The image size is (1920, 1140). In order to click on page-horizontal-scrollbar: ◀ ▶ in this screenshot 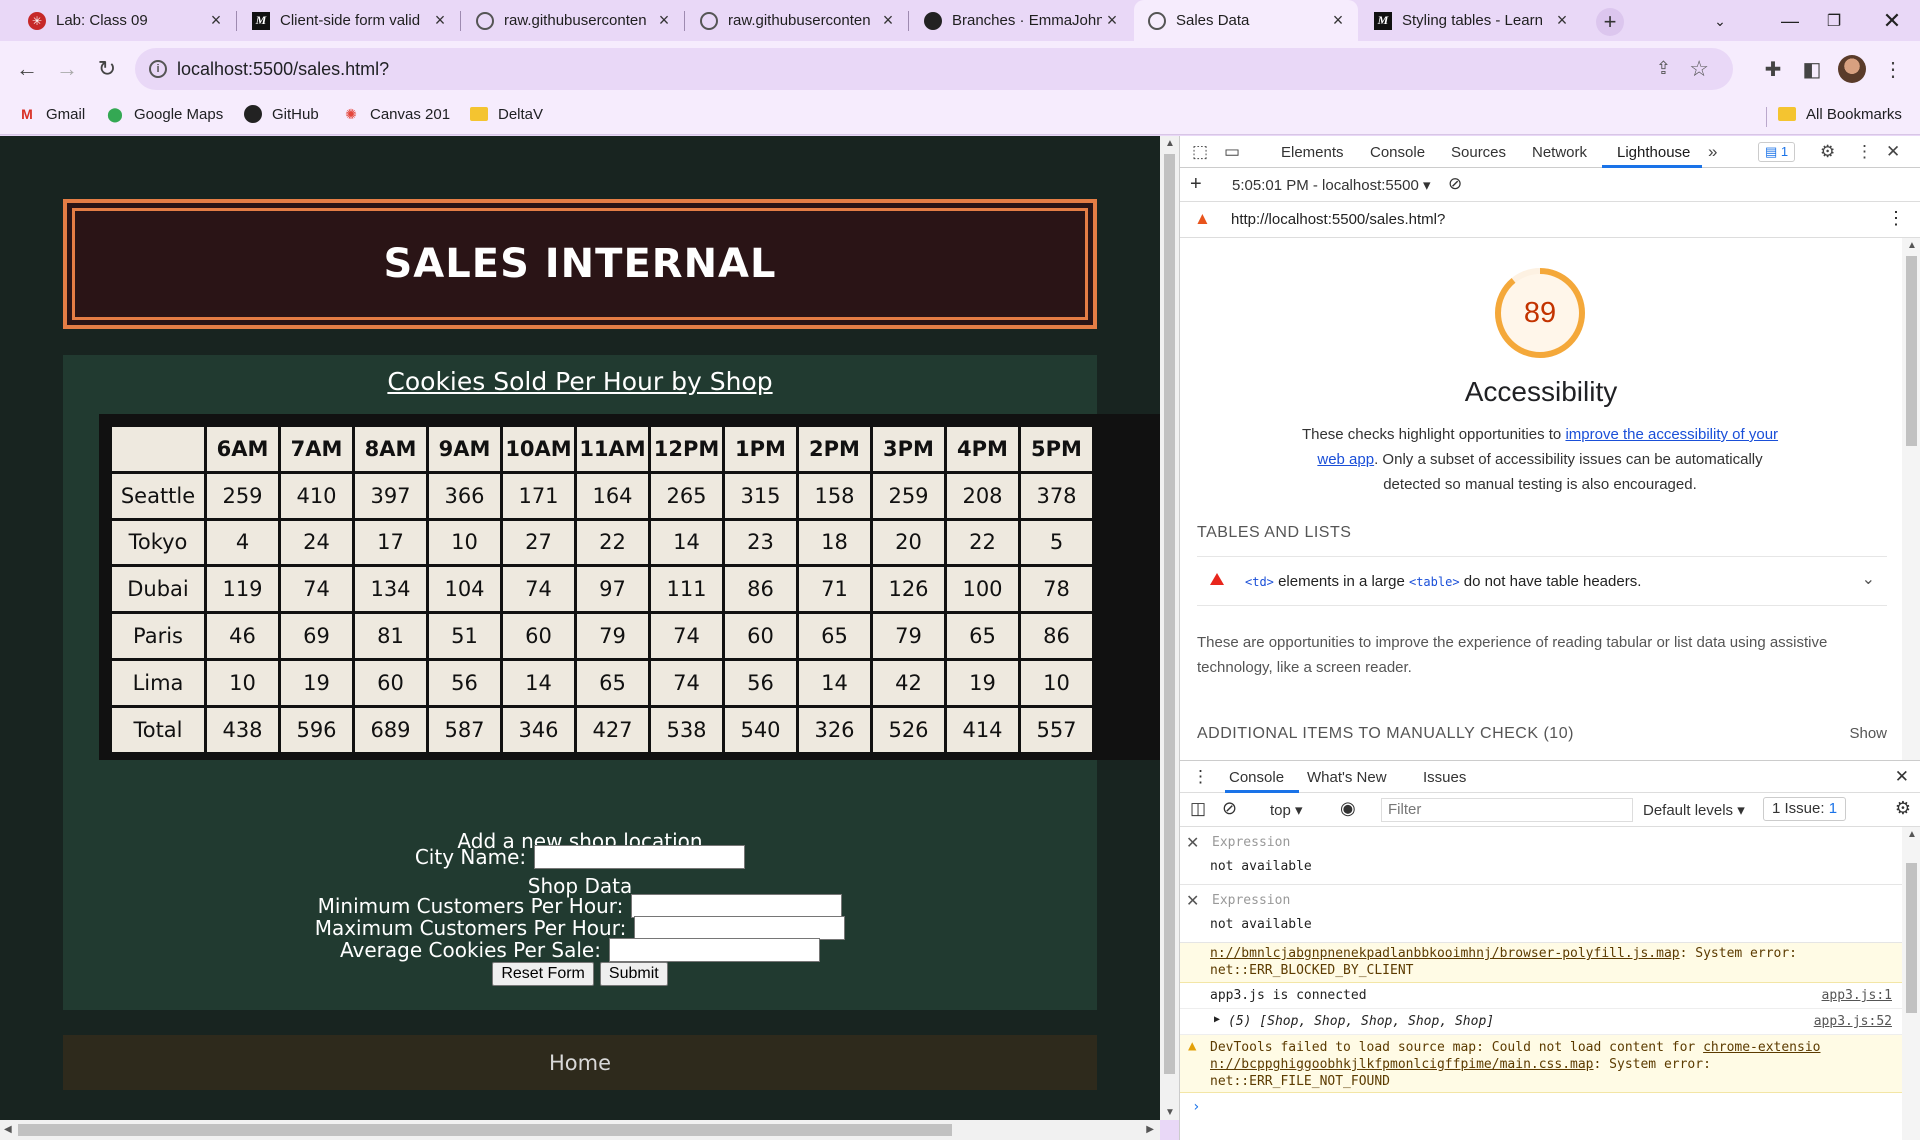, I will do `click(580, 1130)`.